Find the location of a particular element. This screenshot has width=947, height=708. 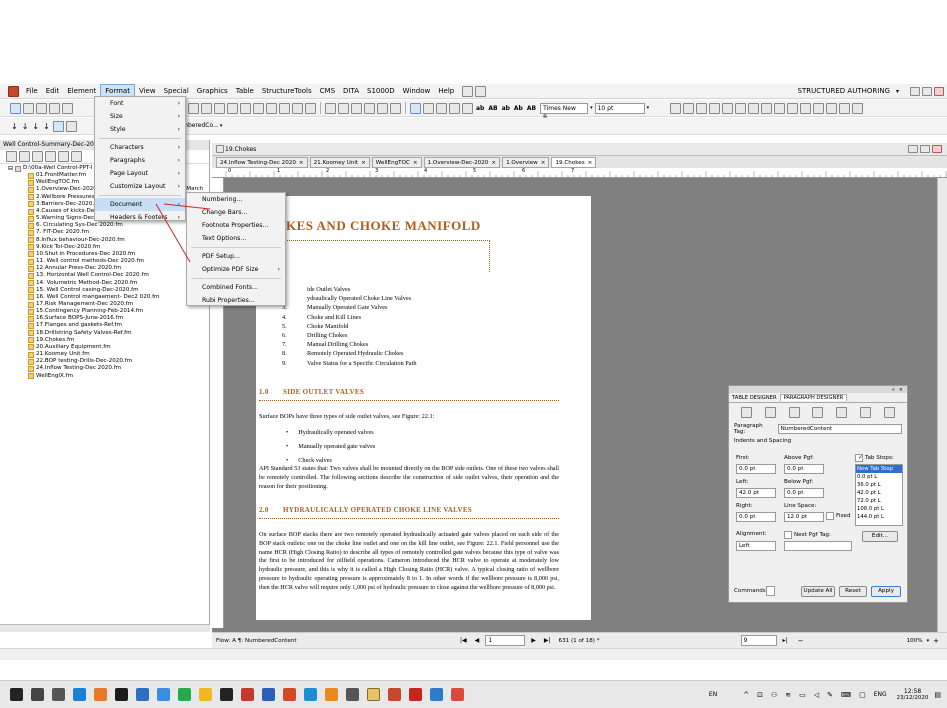

output-icon is located at coordinates (858, 108).